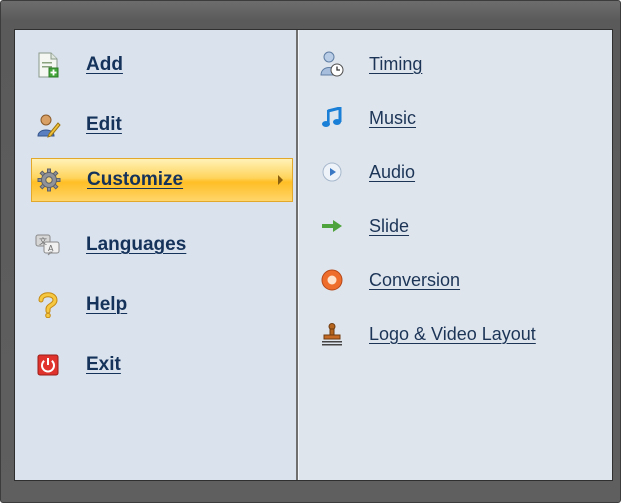  I want to click on menu-item-help: Help, so click(161, 305).